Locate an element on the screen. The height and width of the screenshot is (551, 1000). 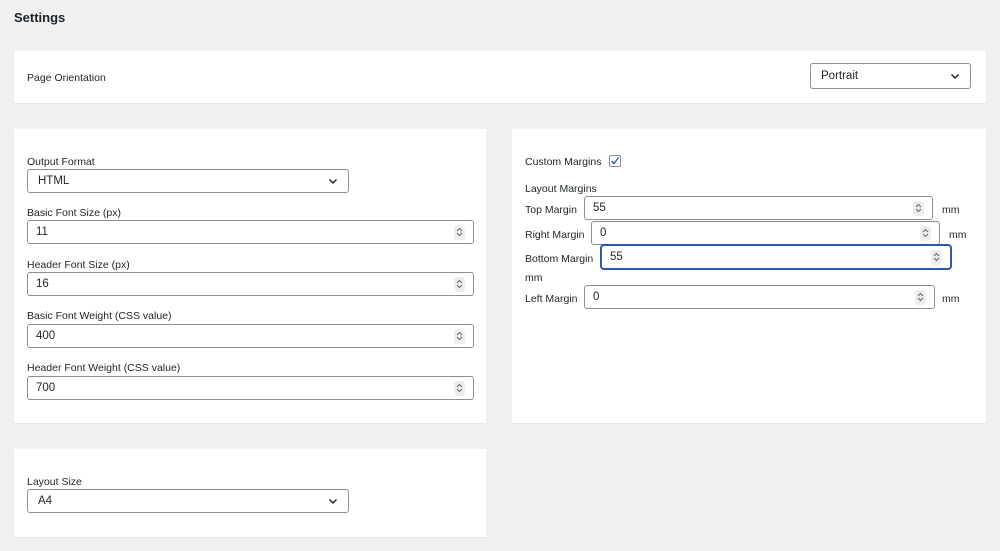
custom-margins-checkbox is located at coordinates (615, 161).